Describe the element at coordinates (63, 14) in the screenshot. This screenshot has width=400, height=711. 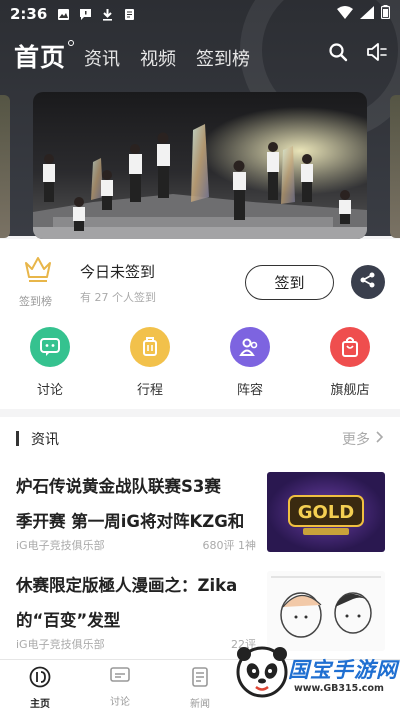
I see `image-notification-icon` at that location.